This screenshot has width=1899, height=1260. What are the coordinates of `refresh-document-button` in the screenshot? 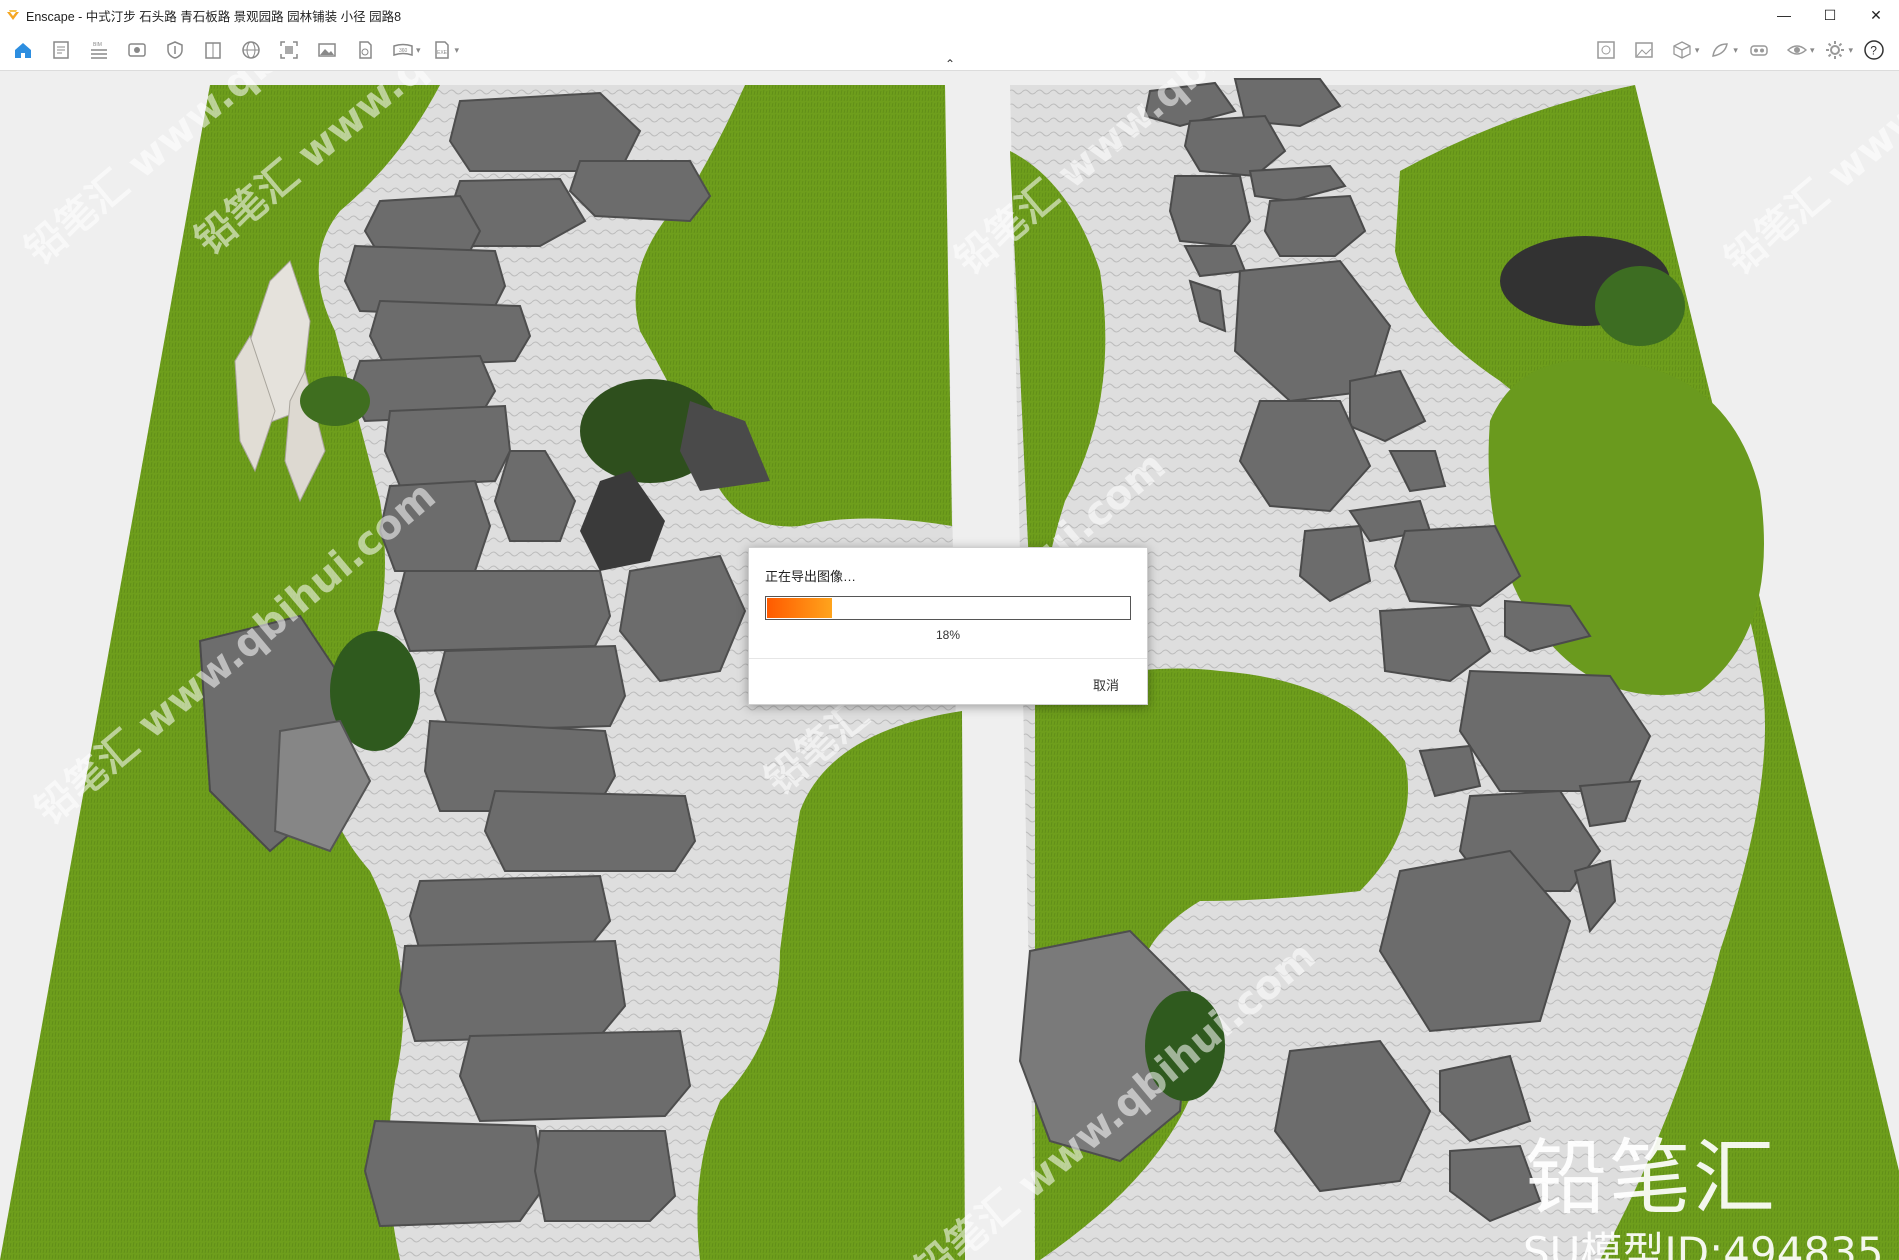 It's located at (365, 50).